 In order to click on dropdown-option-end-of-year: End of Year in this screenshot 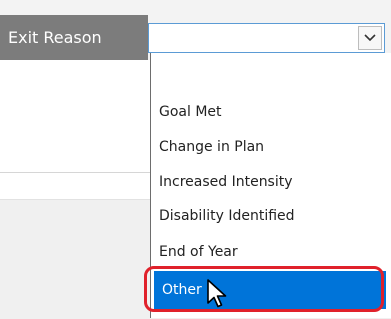, I will do `click(271, 252)`.